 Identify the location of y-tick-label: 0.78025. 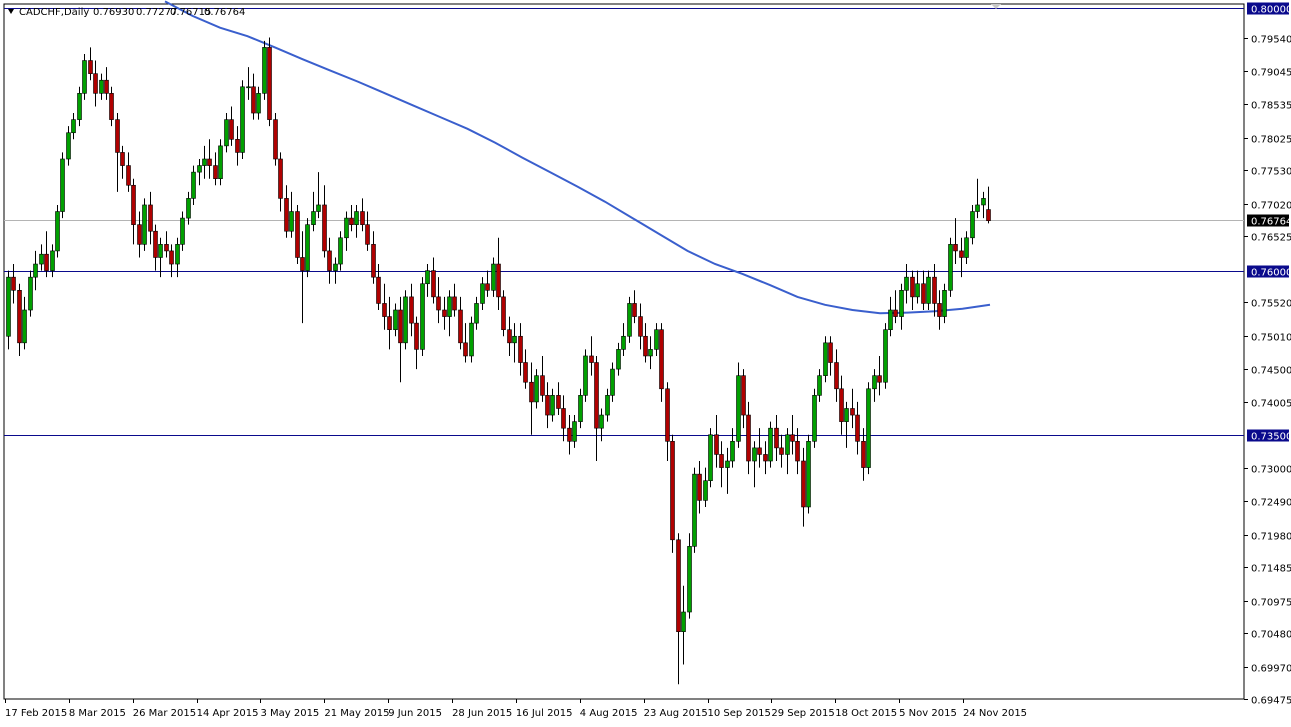
(1271, 140).